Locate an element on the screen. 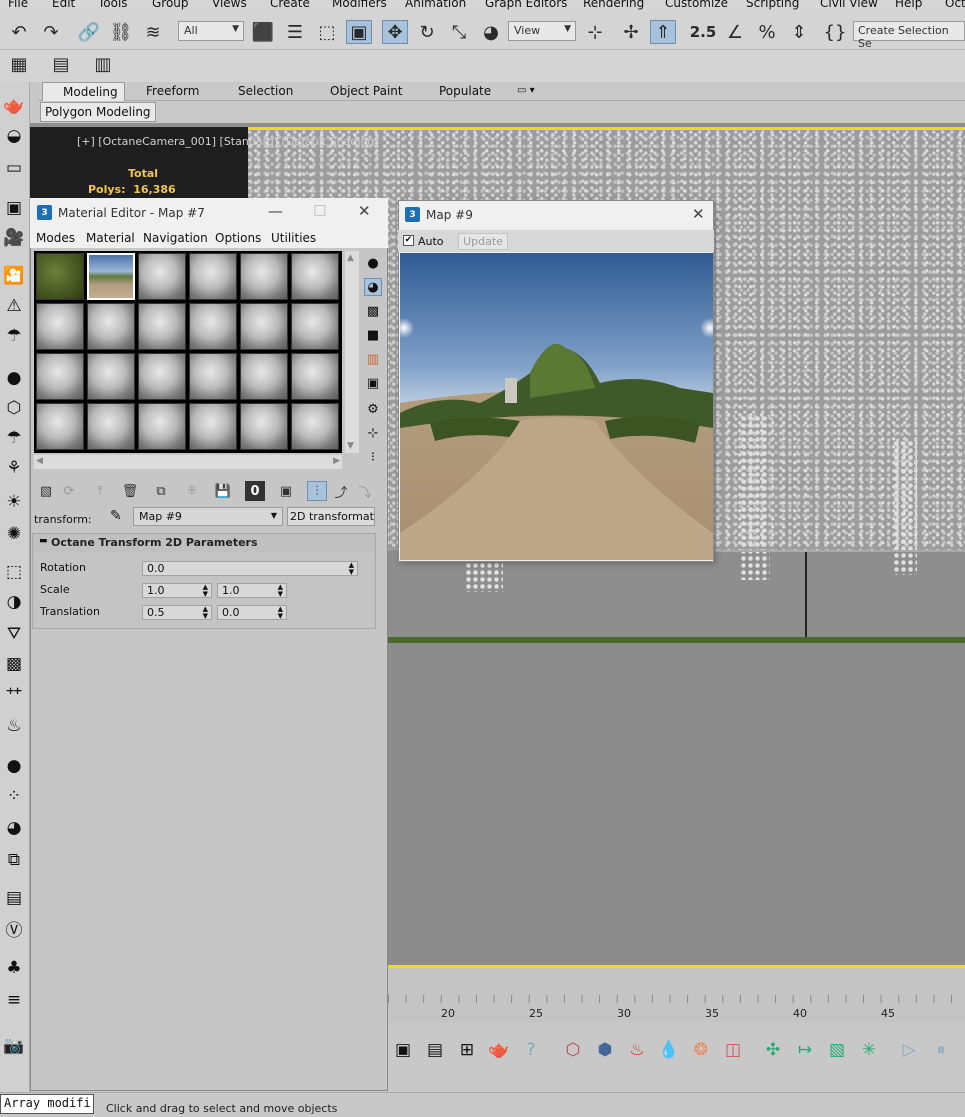 This screenshot has height=1117, width=965. scroll-right-icon: ▶ is located at coordinates (336, 461).